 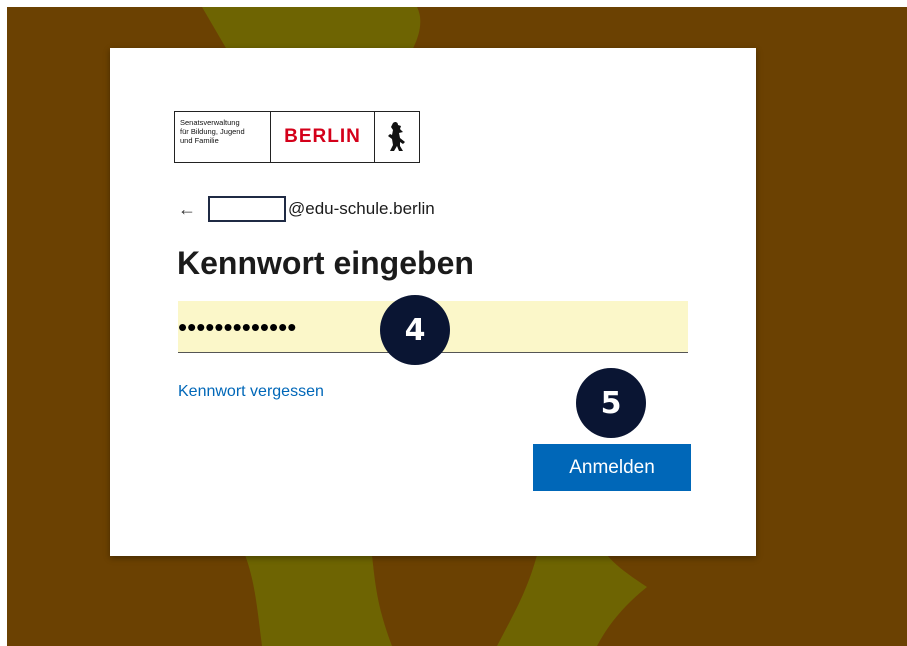 What do you see at coordinates (212, 131) in the screenshot?
I see `senate-line: für Bildung, Jugend` at bounding box center [212, 131].